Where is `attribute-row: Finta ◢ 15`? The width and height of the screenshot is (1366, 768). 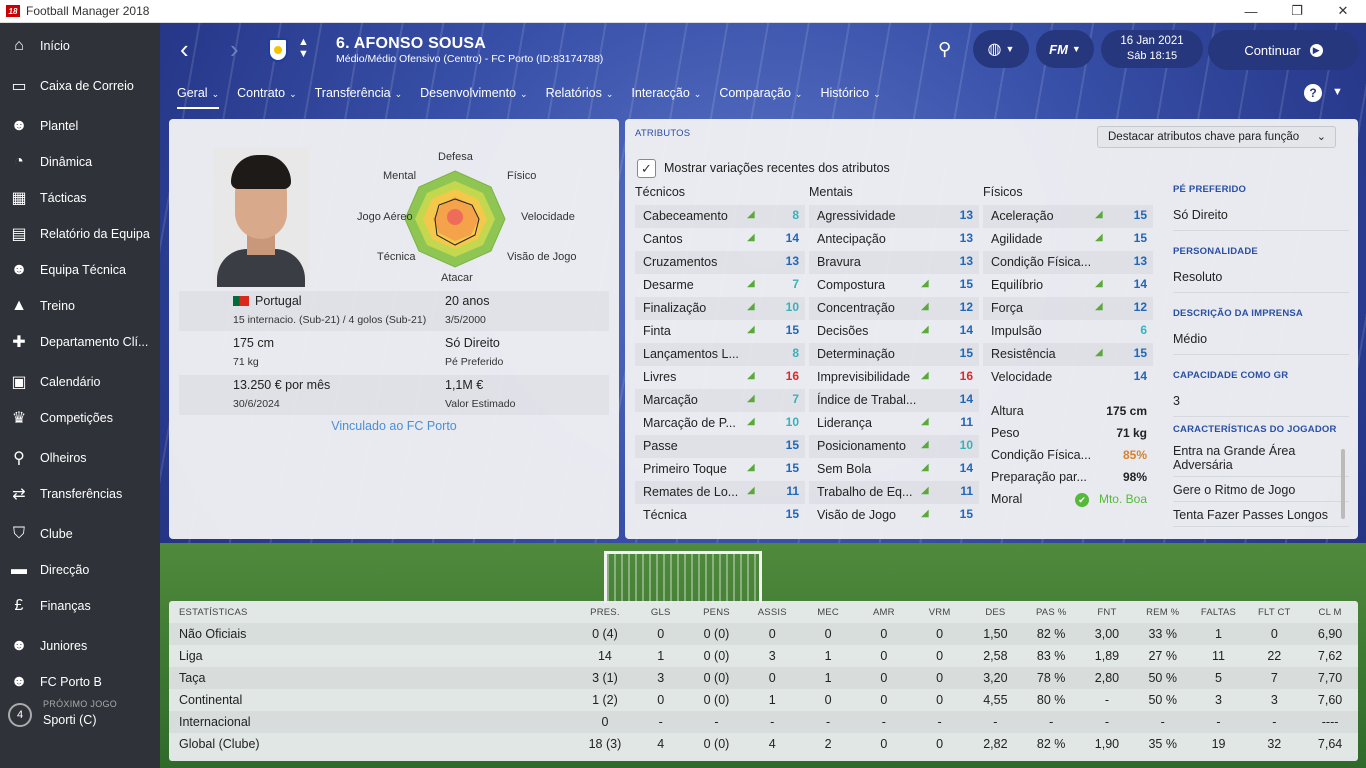
attribute-row: Finta ◢ 15 is located at coordinates (720, 331).